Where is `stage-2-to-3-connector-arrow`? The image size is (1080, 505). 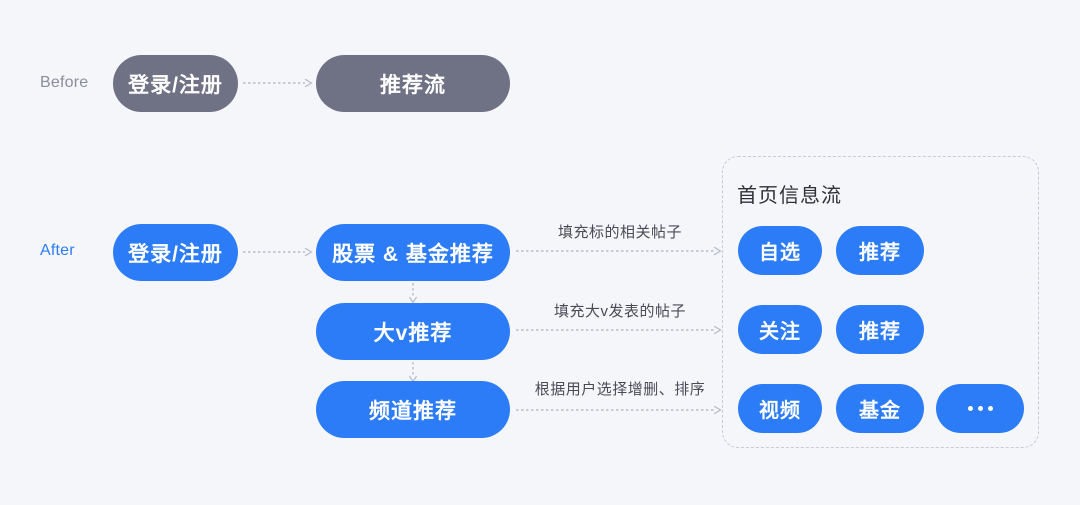 stage-2-to-3-connector-arrow is located at coordinates (413, 372).